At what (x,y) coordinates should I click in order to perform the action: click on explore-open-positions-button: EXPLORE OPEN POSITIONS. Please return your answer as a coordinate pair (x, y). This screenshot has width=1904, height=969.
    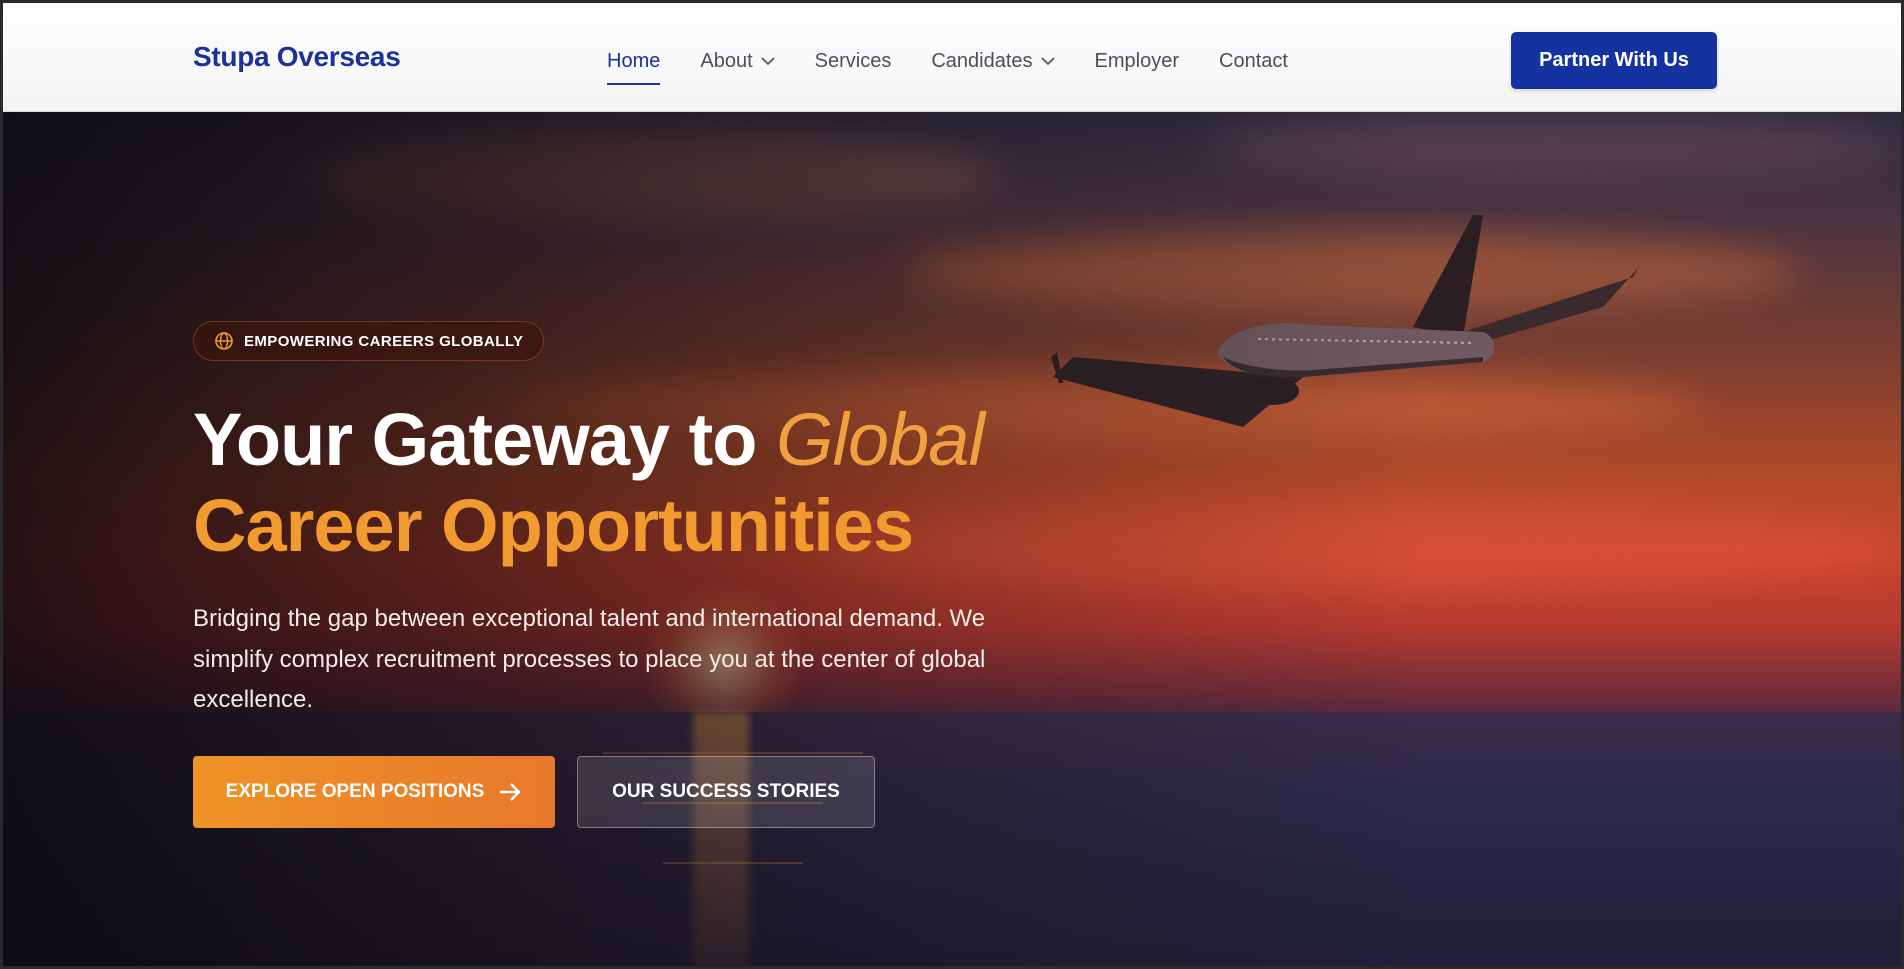
    Looking at the image, I should click on (374, 792).